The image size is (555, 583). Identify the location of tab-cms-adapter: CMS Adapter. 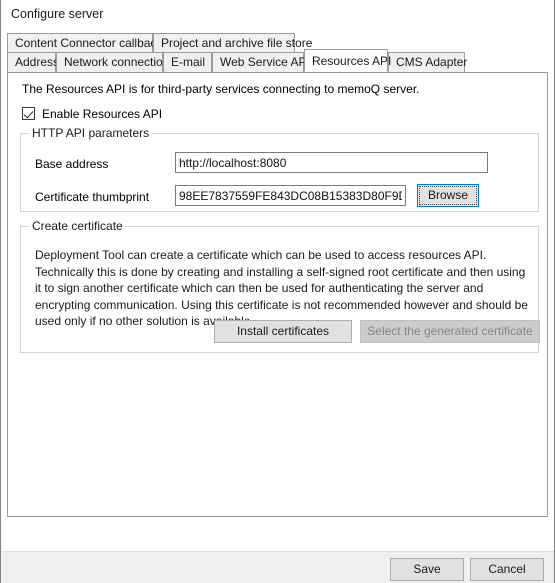
(428, 62).